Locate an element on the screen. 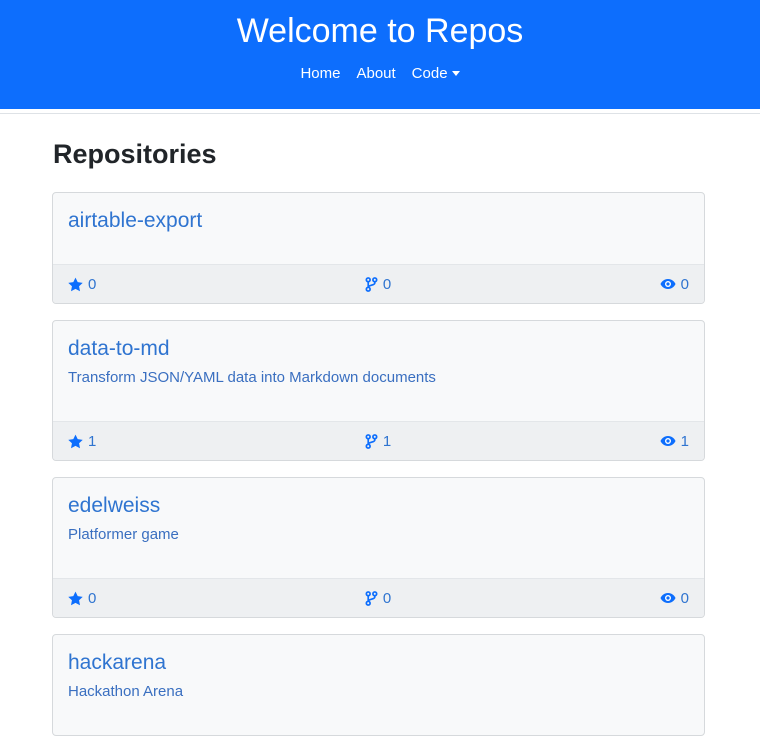 The image size is (760, 752). repo-card-body: edelweiss Platformer game is located at coordinates (378, 528).